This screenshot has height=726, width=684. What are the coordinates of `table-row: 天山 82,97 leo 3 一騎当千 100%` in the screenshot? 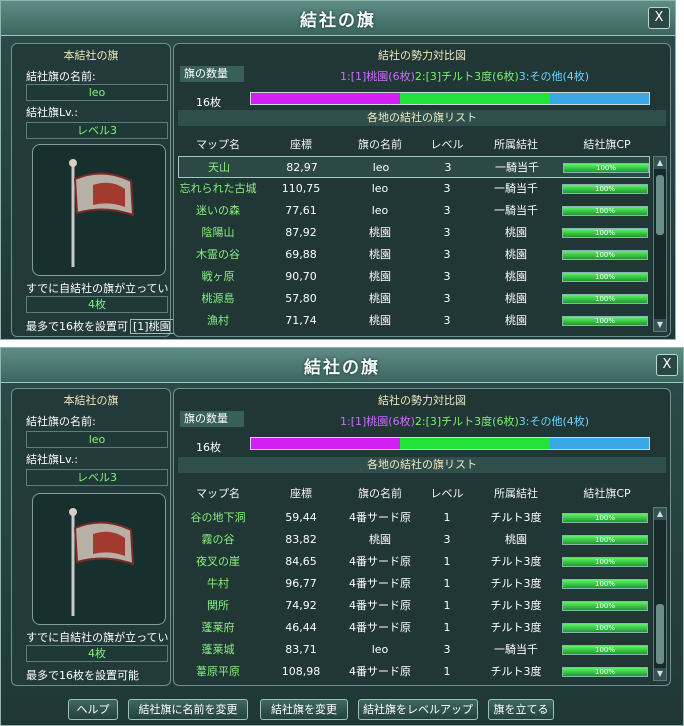 It's located at (414, 167).